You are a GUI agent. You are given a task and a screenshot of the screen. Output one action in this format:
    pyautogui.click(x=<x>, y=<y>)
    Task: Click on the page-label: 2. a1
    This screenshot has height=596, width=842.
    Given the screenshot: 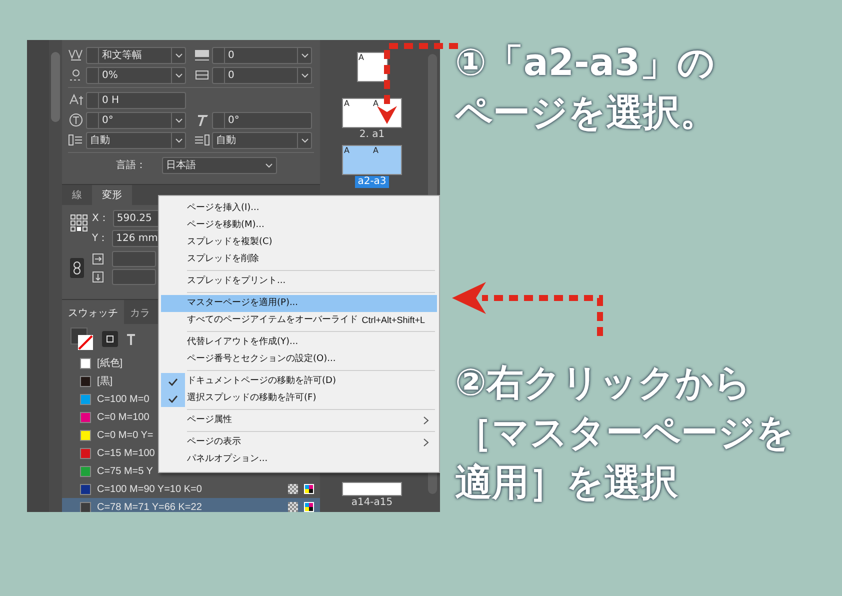 What is the action you would take?
    pyautogui.click(x=372, y=135)
    